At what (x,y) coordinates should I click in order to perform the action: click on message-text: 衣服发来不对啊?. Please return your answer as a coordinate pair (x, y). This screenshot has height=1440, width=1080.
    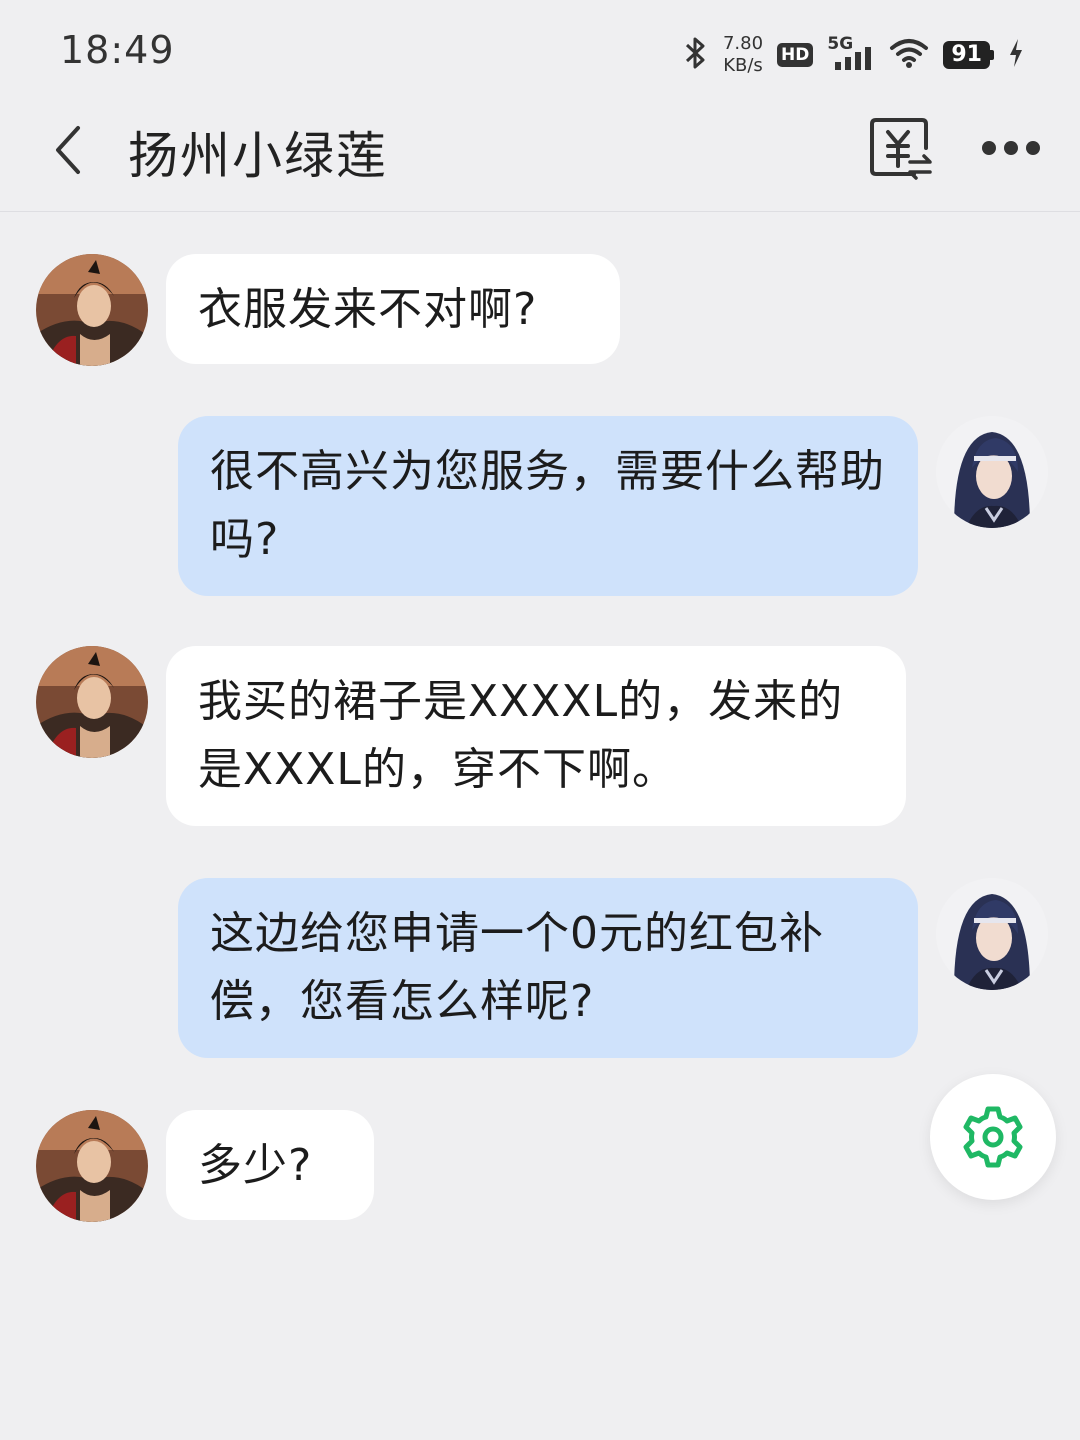
    Looking at the image, I should click on (368, 309).